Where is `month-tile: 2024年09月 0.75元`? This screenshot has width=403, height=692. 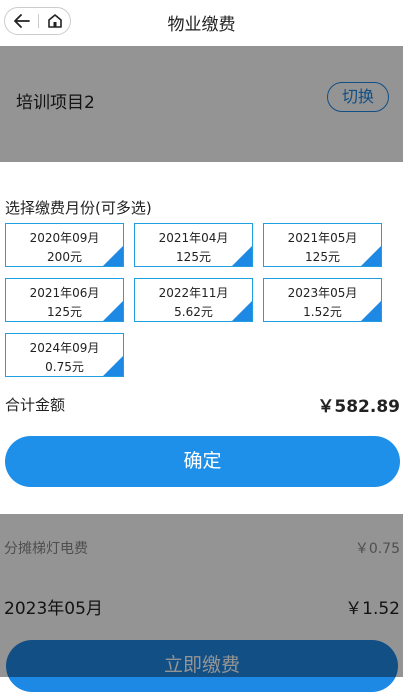
month-tile: 2024年09月 0.75元 is located at coordinates (64, 355).